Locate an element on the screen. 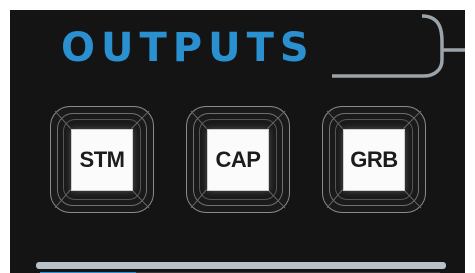 The image size is (475, 273). stm-button: STM is located at coordinates (102, 160).